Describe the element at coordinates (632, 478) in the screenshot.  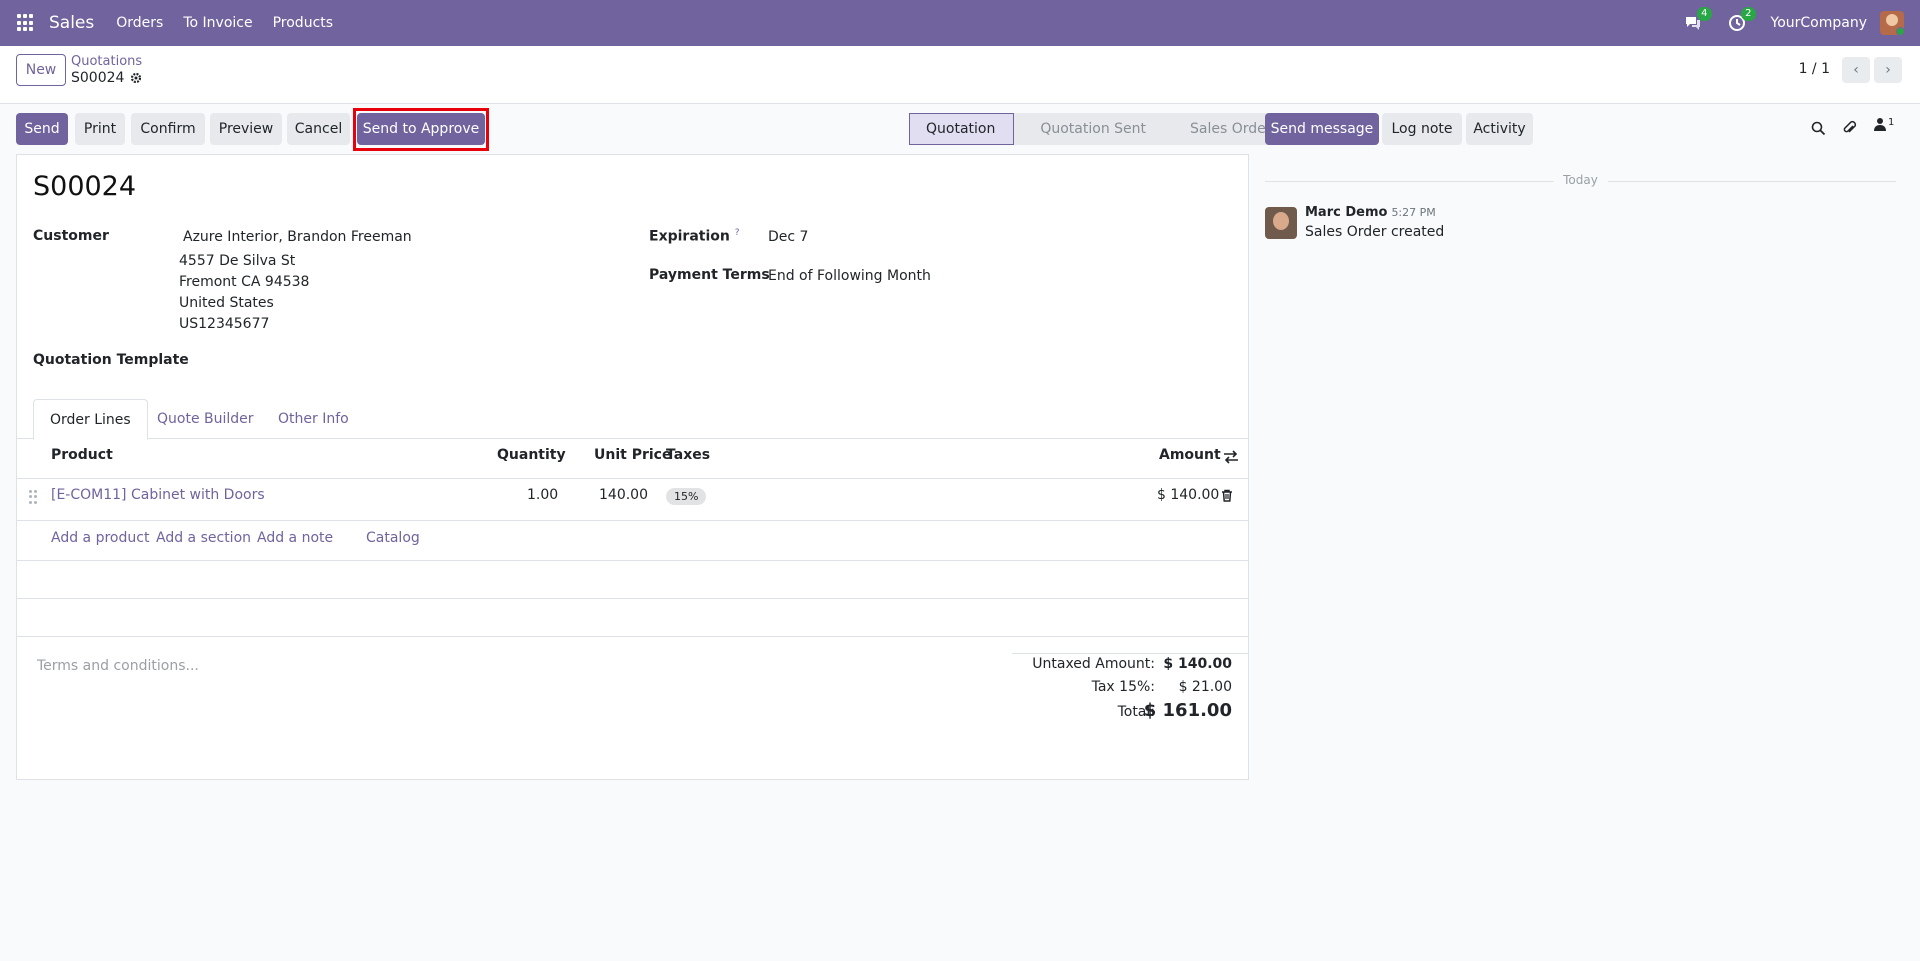
I see `header-divider` at that location.